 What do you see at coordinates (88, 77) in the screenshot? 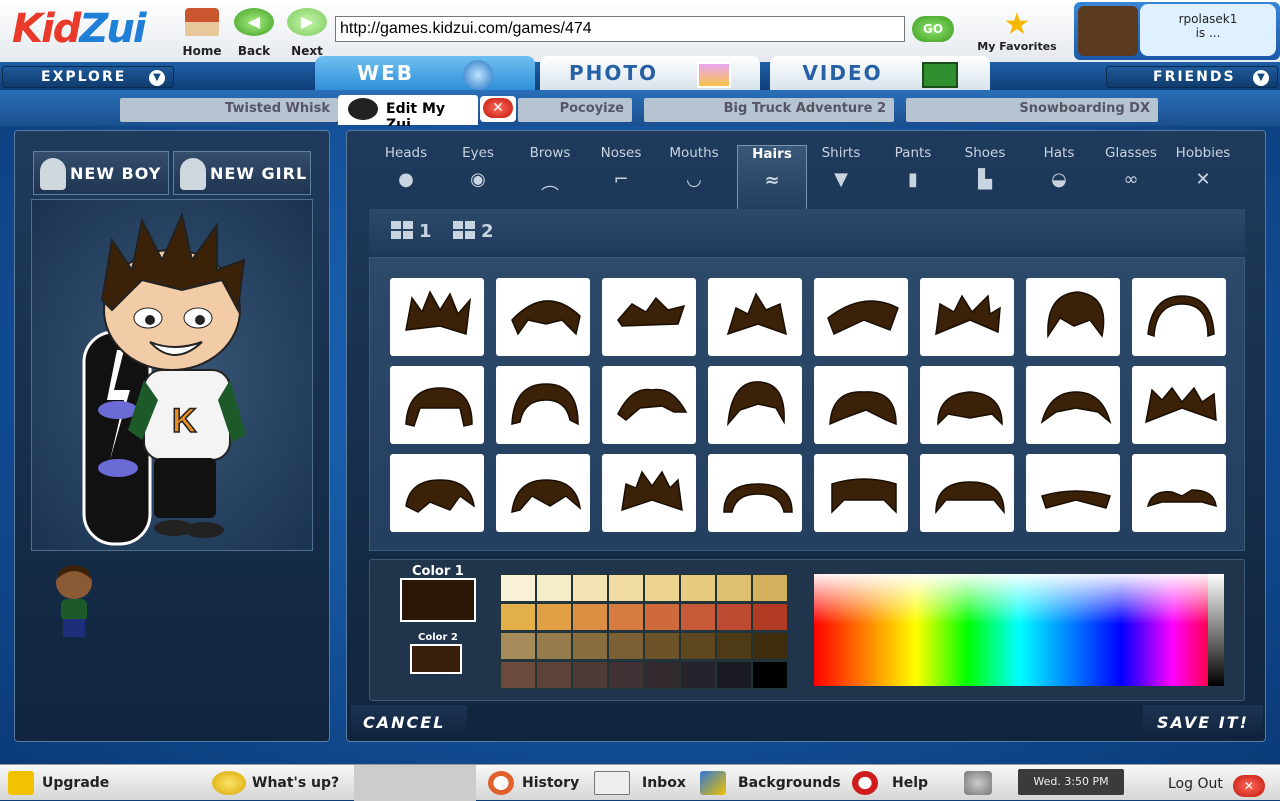
I see `explore-menu: EXPLORE ▼` at bounding box center [88, 77].